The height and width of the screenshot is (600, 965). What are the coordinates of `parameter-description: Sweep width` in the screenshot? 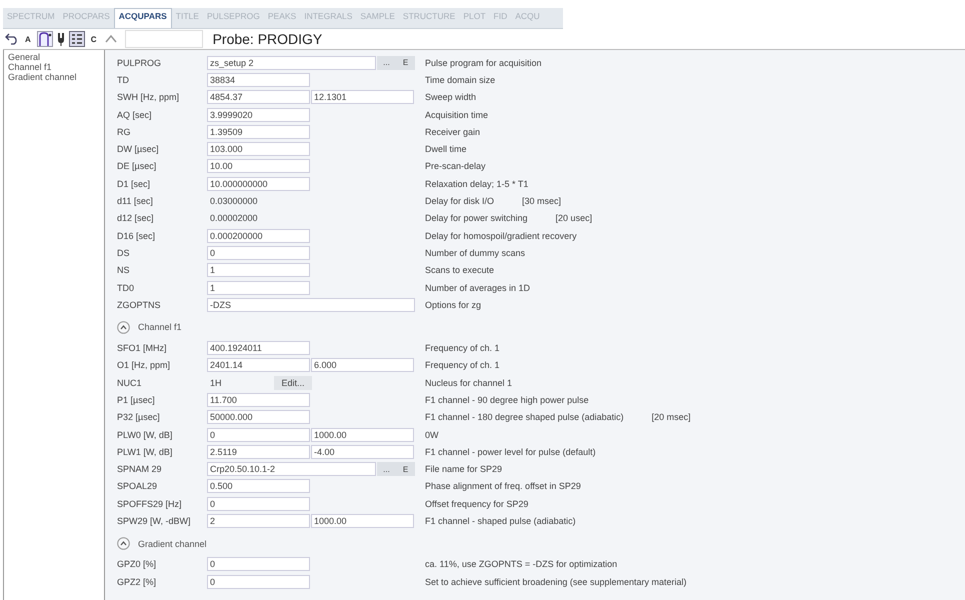 It's located at (450, 97).